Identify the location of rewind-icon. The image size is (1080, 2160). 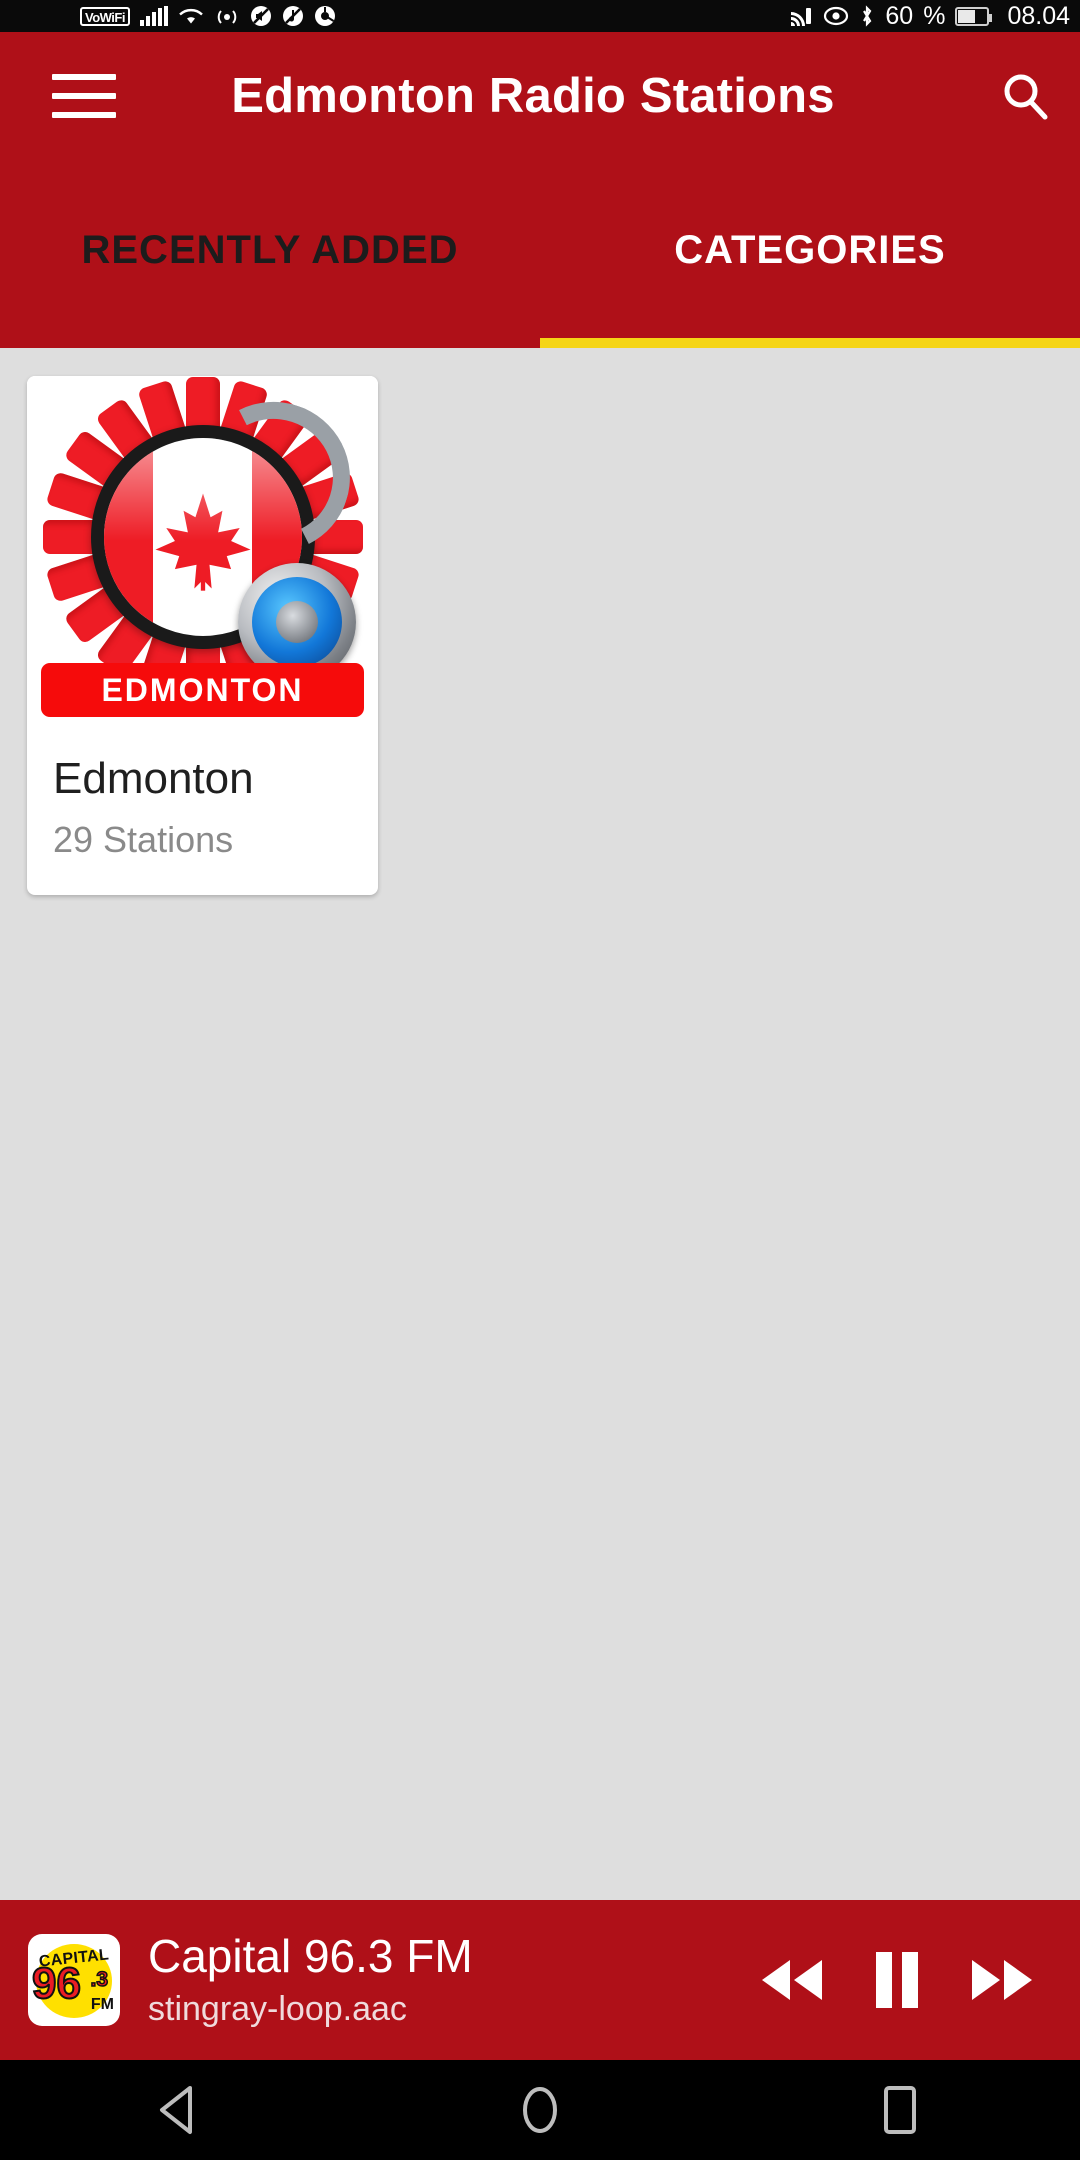
(792, 1980).